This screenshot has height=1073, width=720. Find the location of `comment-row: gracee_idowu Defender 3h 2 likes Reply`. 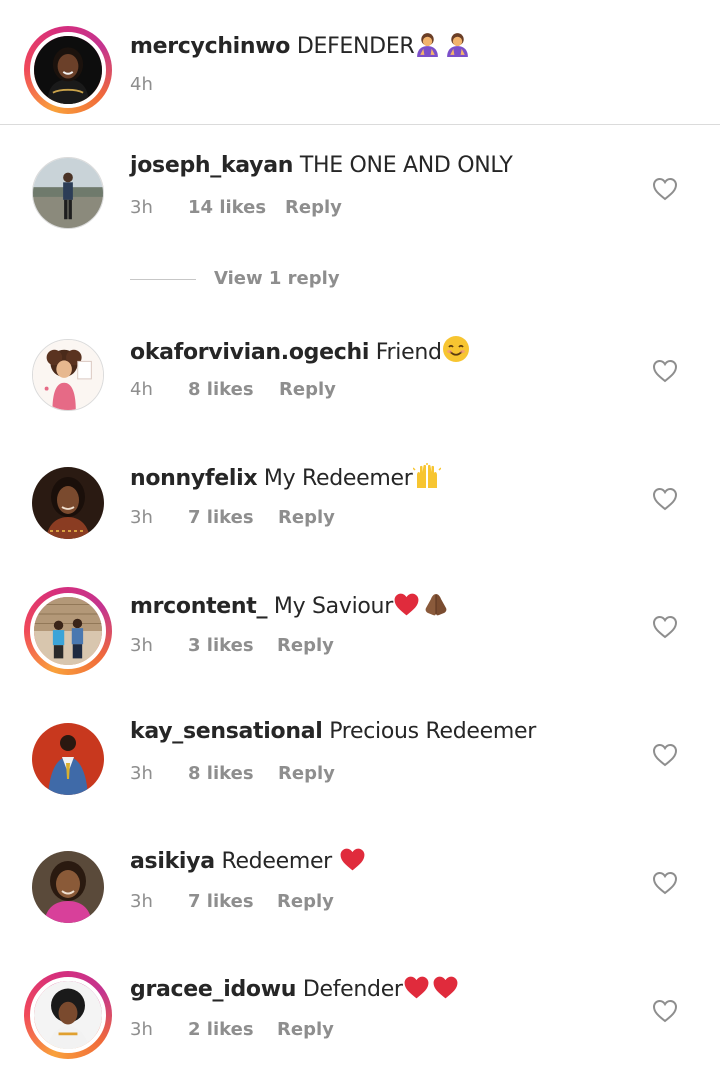

comment-row: gracee_idowu Defender 3h 2 likes Reply is located at coordinates (360, 1013).